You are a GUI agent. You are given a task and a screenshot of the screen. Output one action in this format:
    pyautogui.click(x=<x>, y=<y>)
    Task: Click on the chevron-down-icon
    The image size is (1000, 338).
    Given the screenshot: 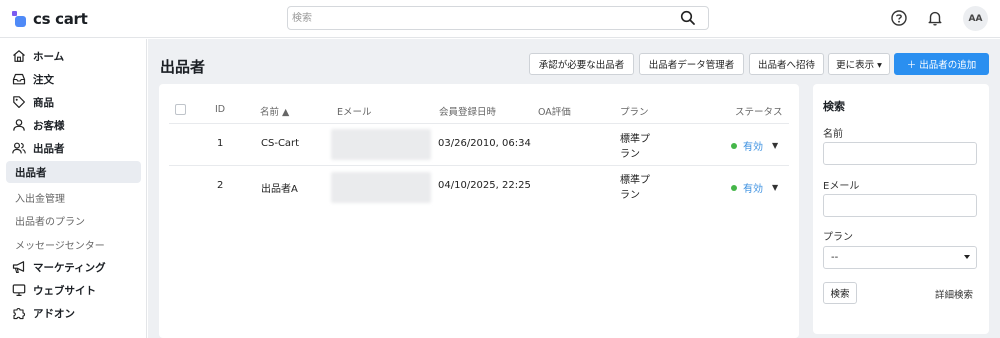 What is the action you would take?
    pyautogui.click(x=967, y=257)
    